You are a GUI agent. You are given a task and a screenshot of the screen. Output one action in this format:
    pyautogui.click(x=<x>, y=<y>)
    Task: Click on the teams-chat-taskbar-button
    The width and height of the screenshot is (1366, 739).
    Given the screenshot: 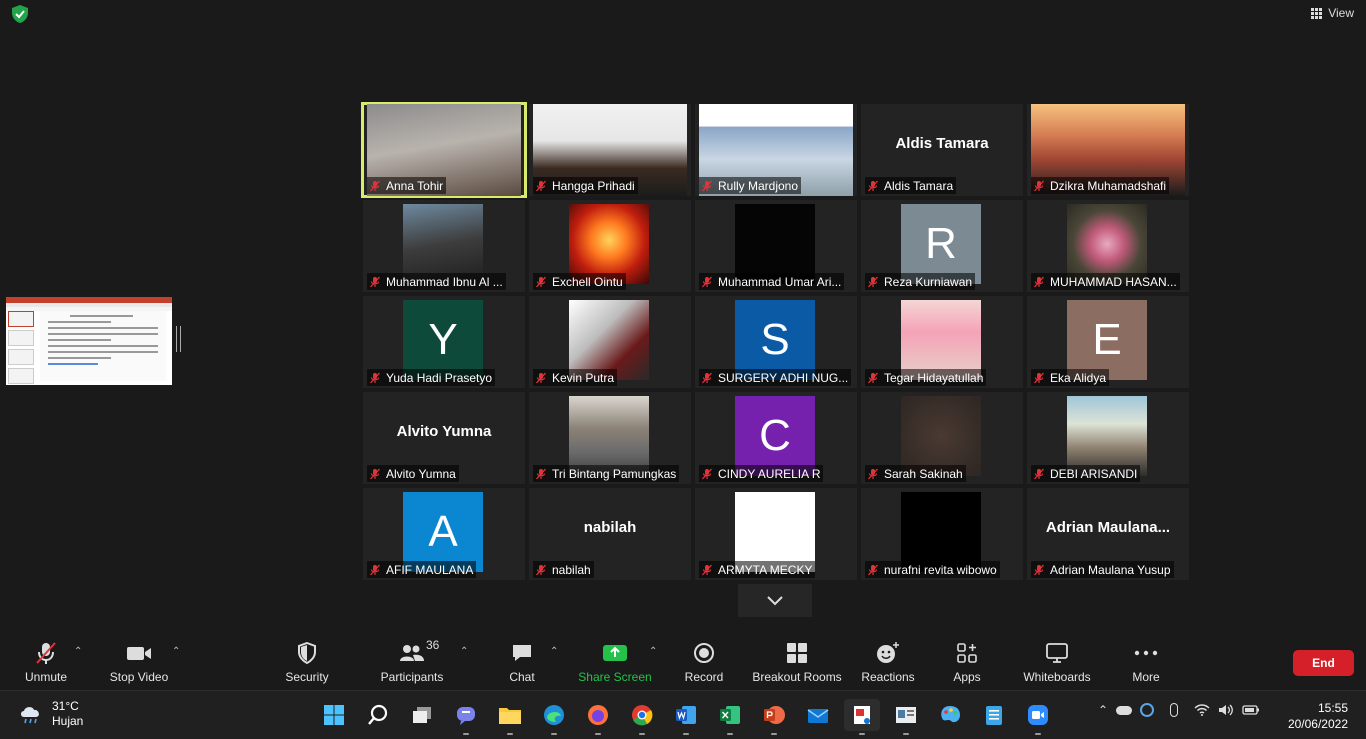 What is the action you would take?
    pyautogui.click(x=466, y=717)
    